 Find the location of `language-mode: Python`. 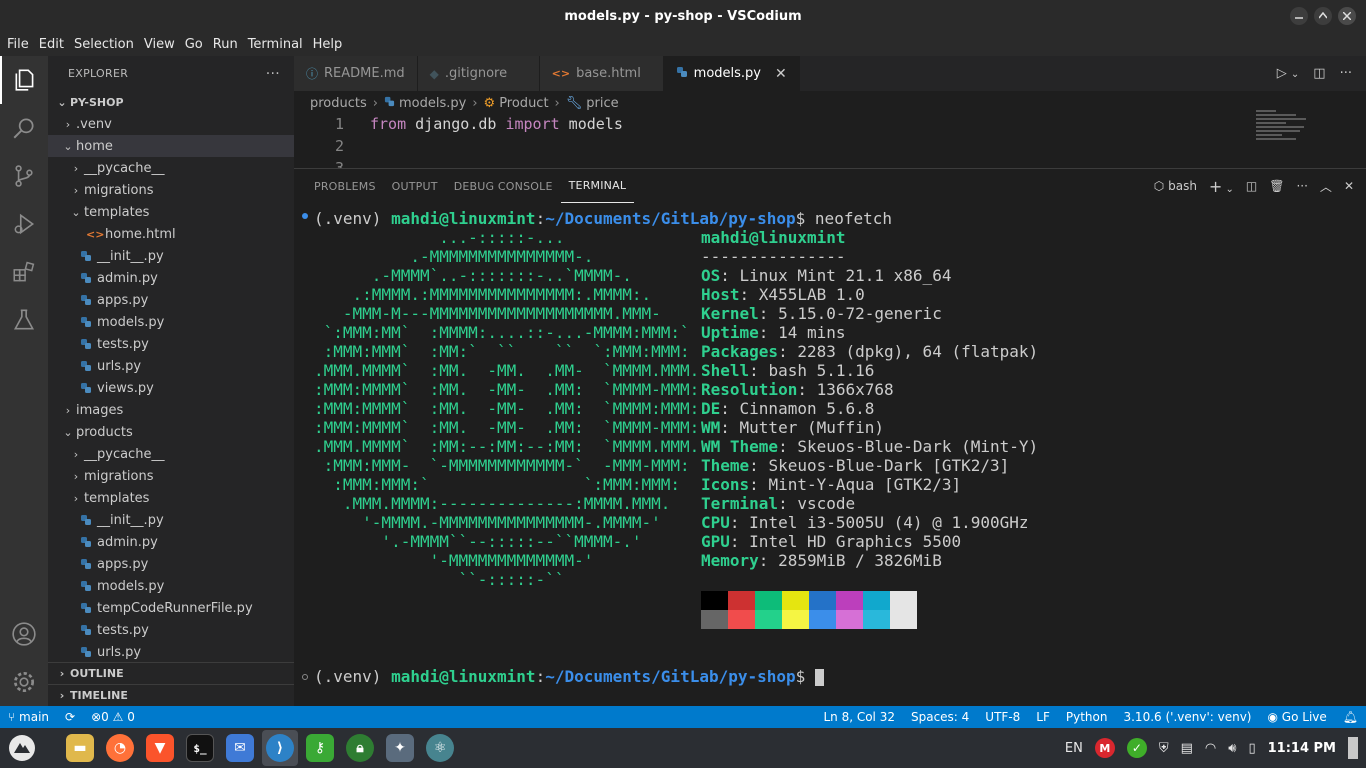

language-mode: Python is located at coordinates (1087, 717).